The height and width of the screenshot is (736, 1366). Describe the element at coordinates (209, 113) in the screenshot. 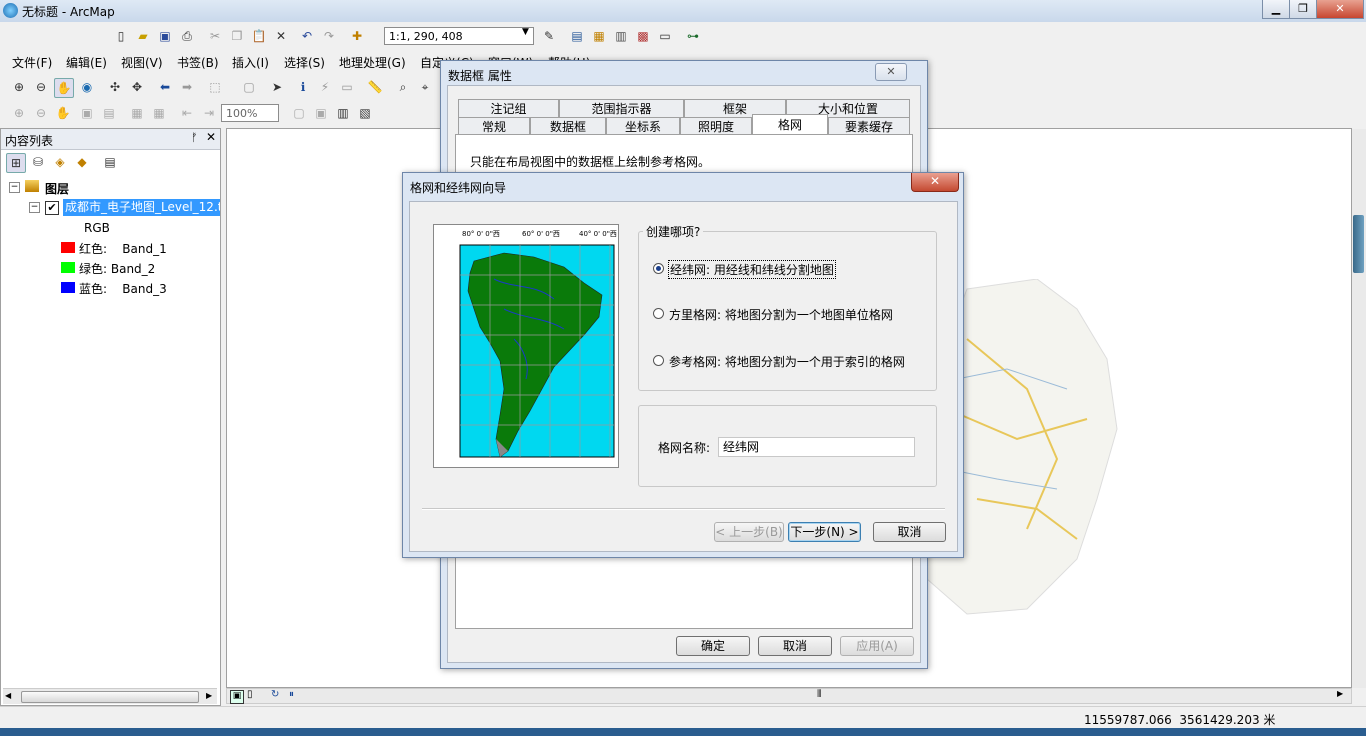

I see `layout-forward-icon: ⇥` at that location.